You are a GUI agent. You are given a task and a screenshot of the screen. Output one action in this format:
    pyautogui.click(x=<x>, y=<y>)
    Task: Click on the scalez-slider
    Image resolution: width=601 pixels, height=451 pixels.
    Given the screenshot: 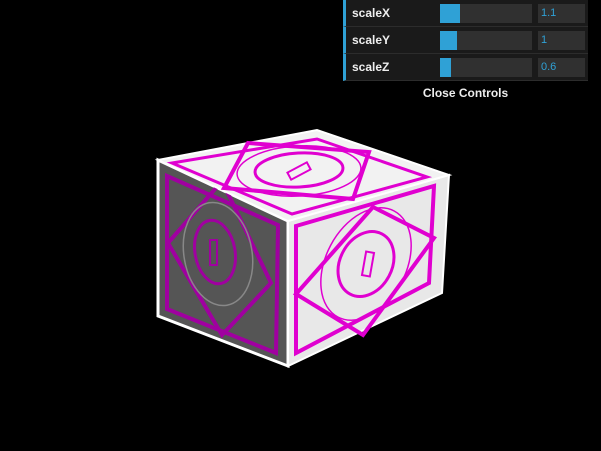 What is the action you would take?
    pyautogui.click(x=486, y=67)
    